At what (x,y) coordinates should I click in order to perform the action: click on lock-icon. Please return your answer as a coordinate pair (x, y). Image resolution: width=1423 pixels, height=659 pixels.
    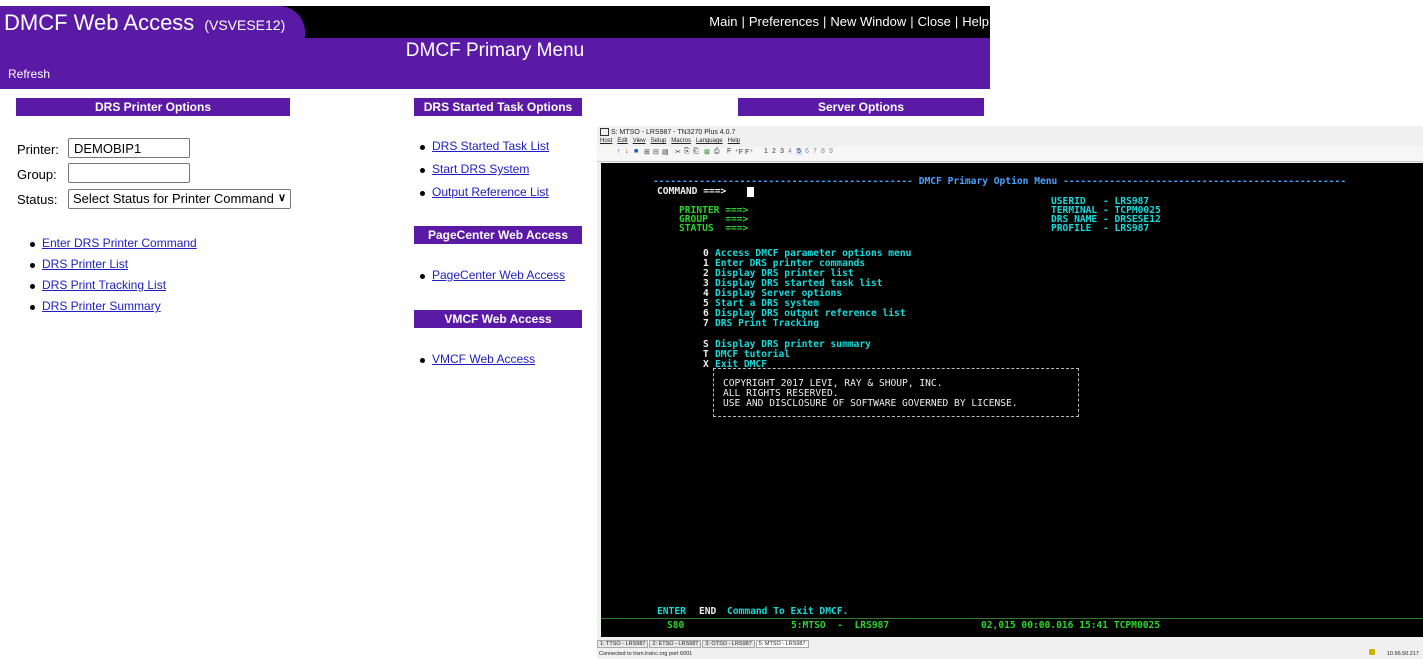
    Looking at the image, I should click on (1372, 652).